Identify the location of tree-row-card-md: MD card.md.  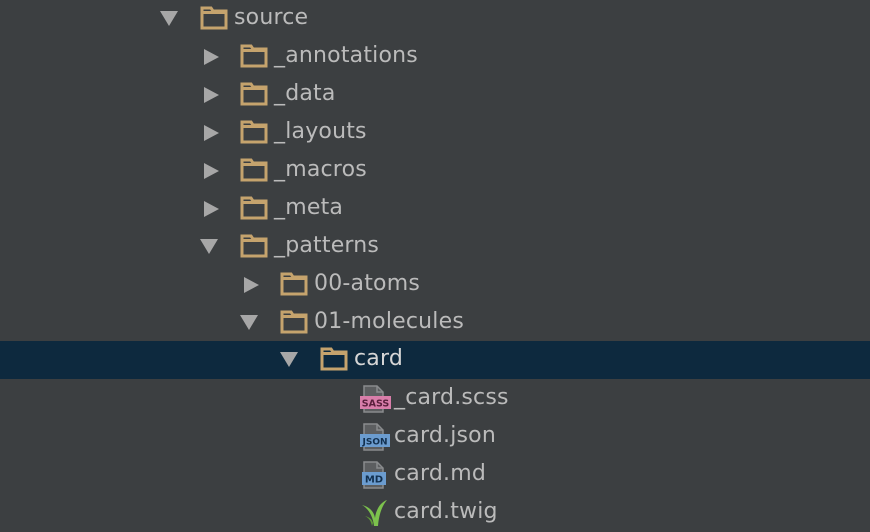
(435, 475).